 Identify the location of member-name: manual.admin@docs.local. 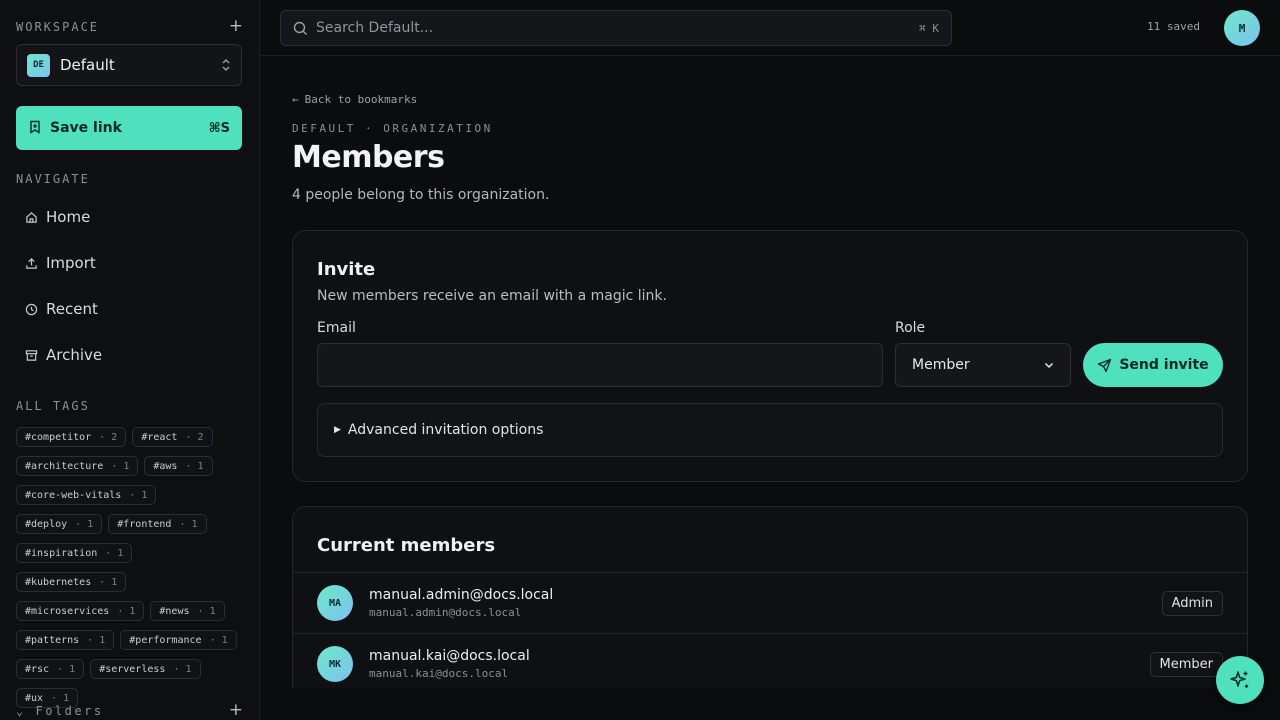
(461, 595).